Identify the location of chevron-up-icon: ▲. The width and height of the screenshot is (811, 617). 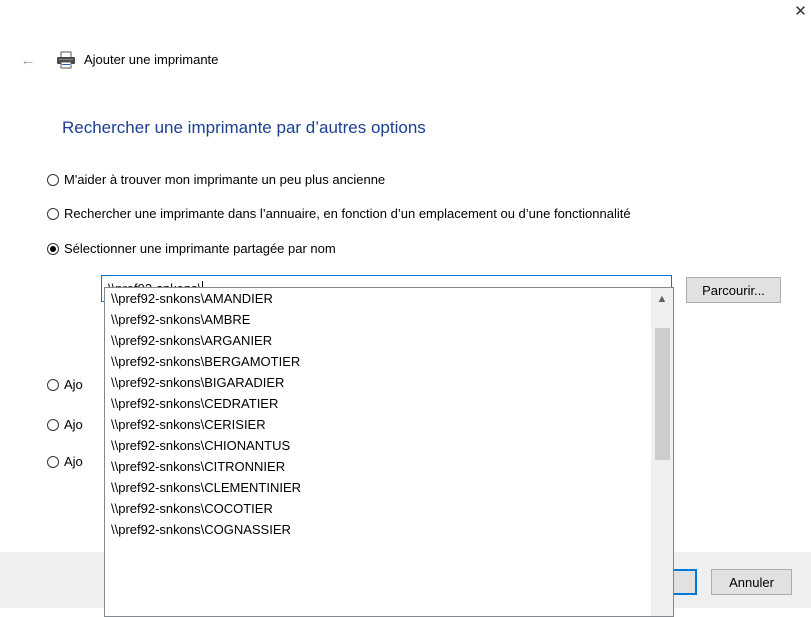
(662, 299).